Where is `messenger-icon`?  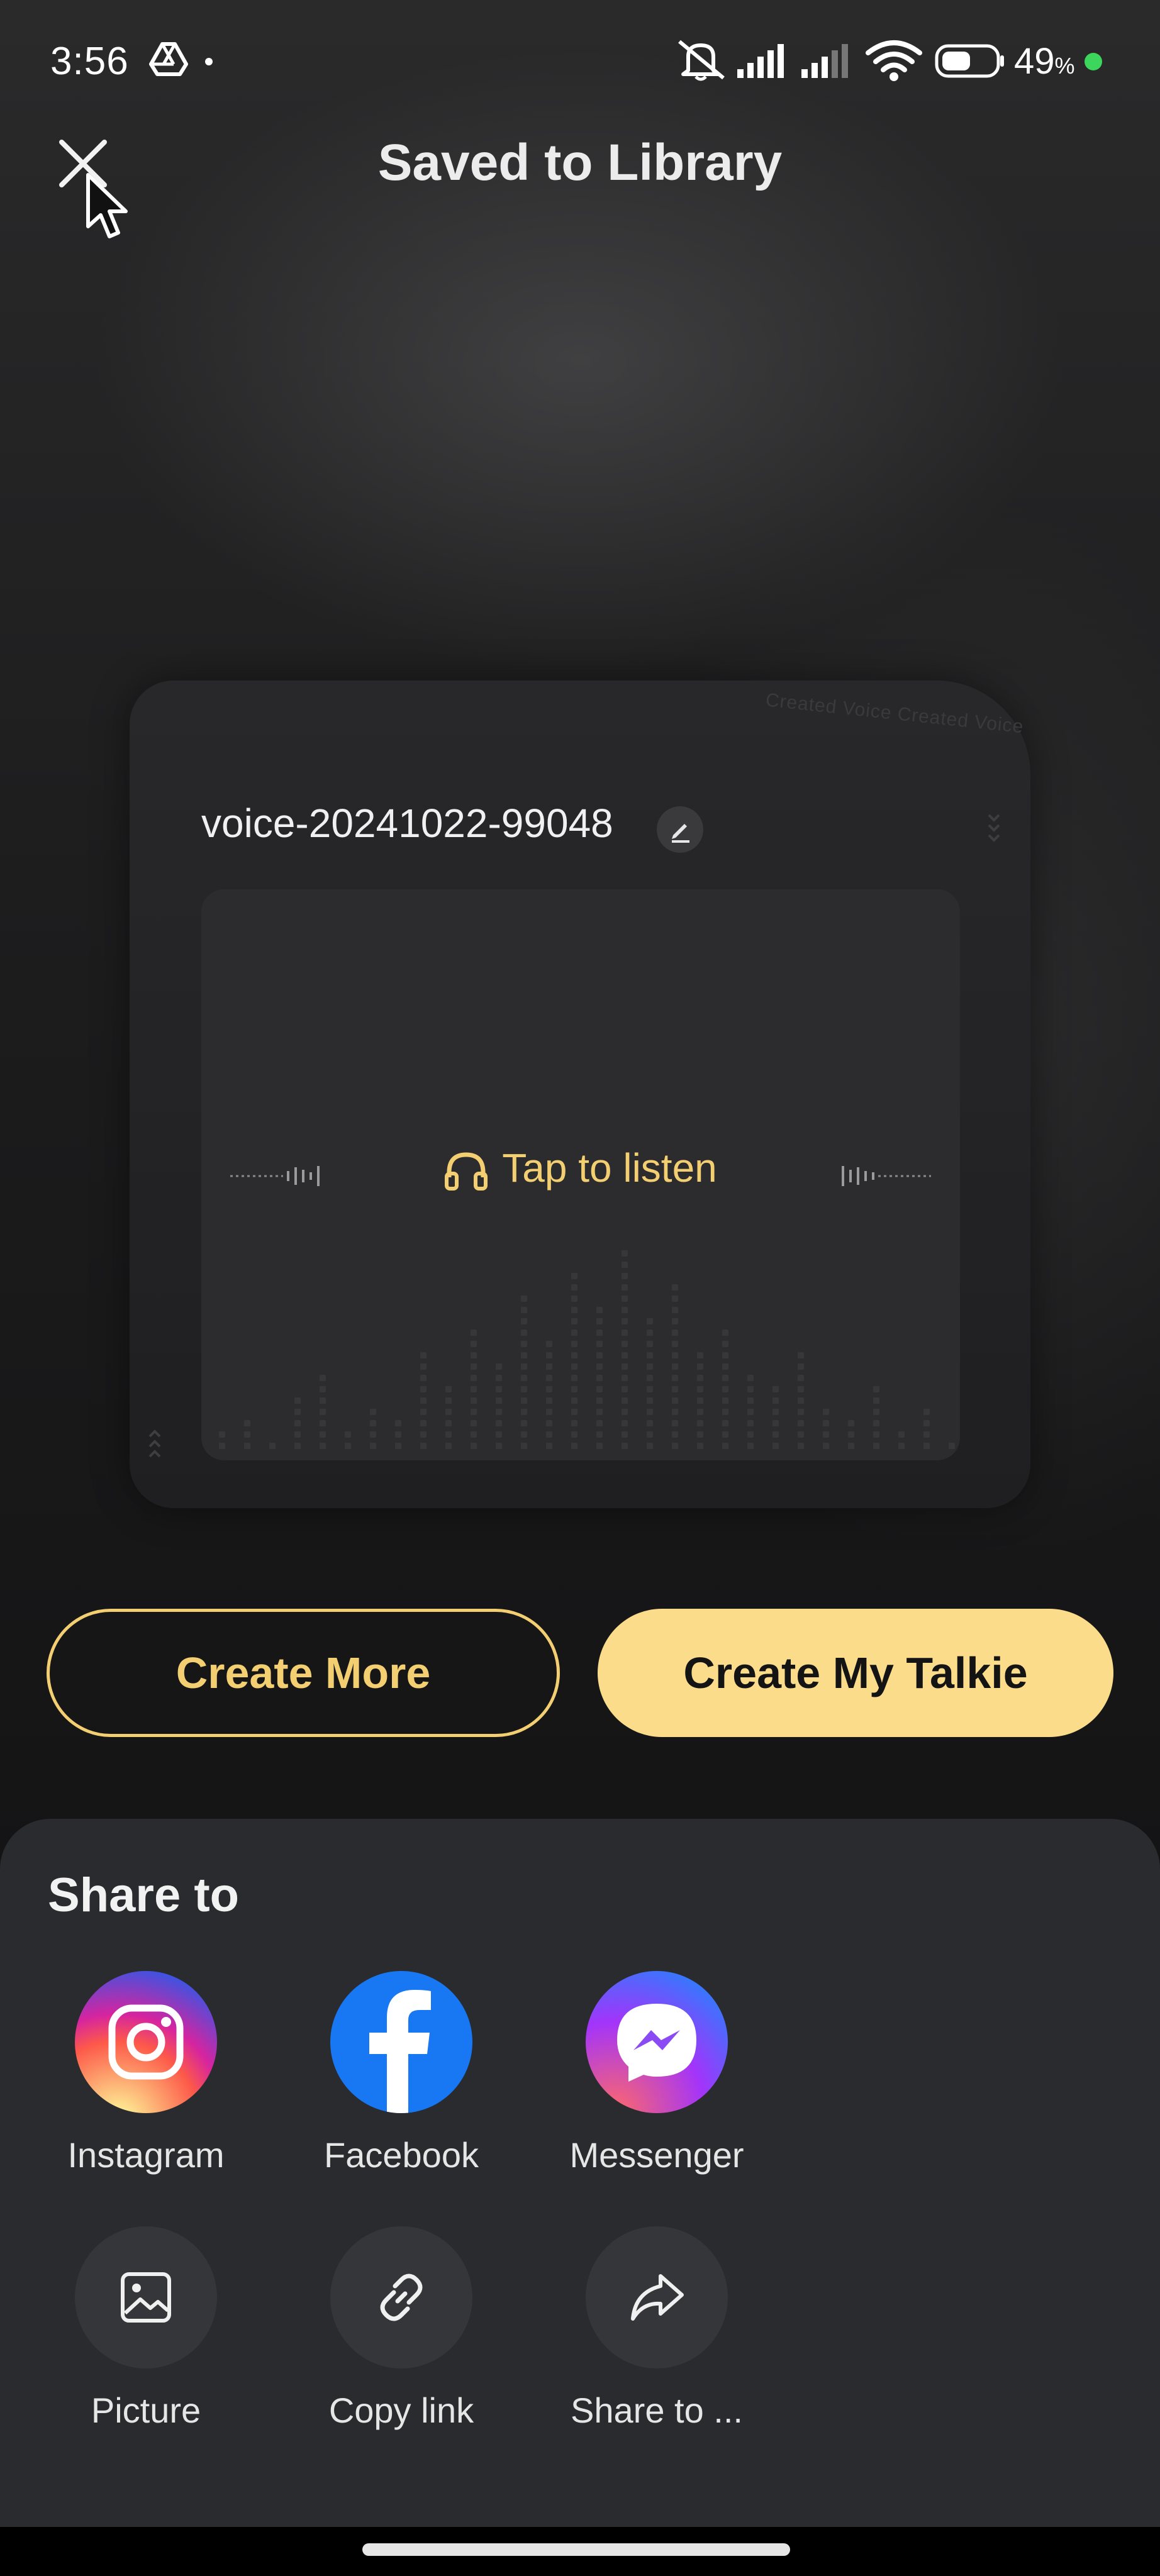 messenger-icon is located at coordinates (657, 2042).